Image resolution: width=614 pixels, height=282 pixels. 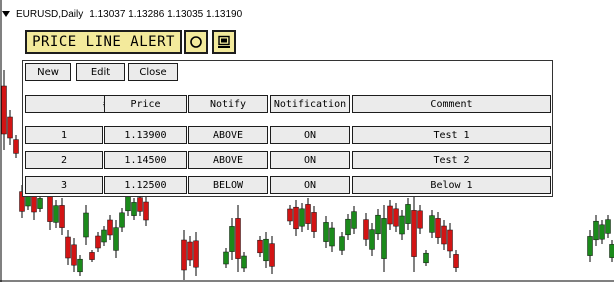 What do you see at coordinates (145, 185) in the screenshot?
I see `row-3-price: 1.12500` at bounding box center [145, 185].